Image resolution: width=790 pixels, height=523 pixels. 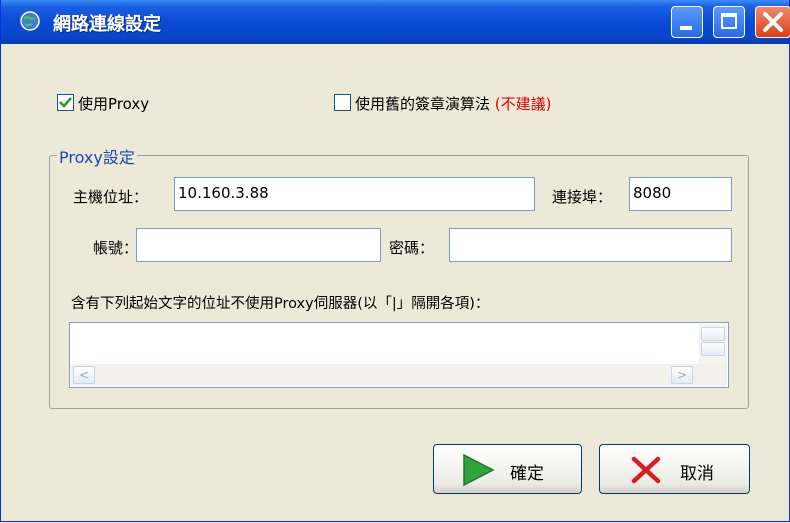 I want to click on close-button, so click(x=772, y=22).